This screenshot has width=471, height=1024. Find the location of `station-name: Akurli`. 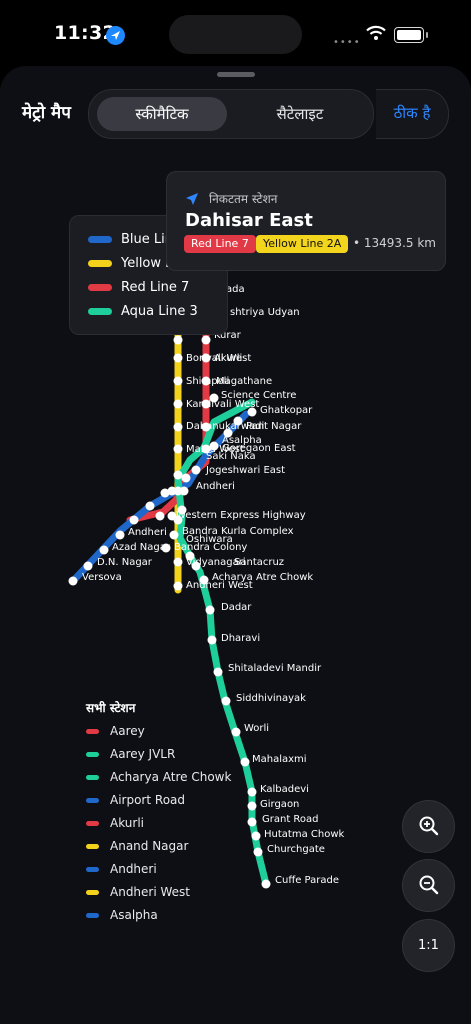

station-name: Akurli is located at coordinates (127, 823).